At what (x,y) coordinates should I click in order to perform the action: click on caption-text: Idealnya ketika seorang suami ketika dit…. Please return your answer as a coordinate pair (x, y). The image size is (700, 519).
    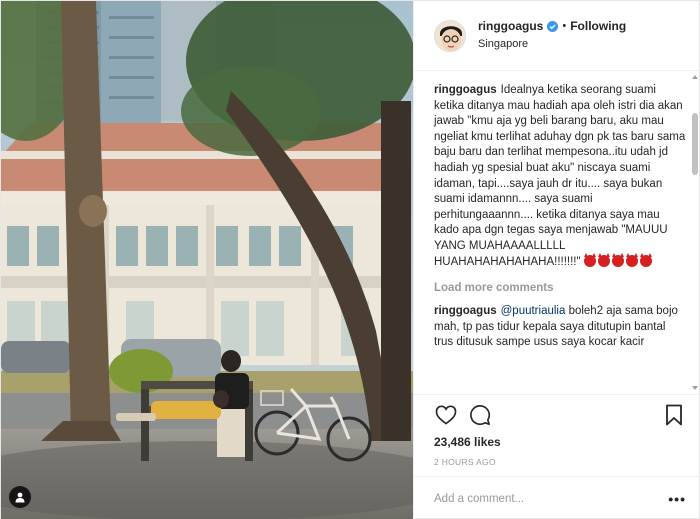
    Looking at the image, I should click on (560, 176).